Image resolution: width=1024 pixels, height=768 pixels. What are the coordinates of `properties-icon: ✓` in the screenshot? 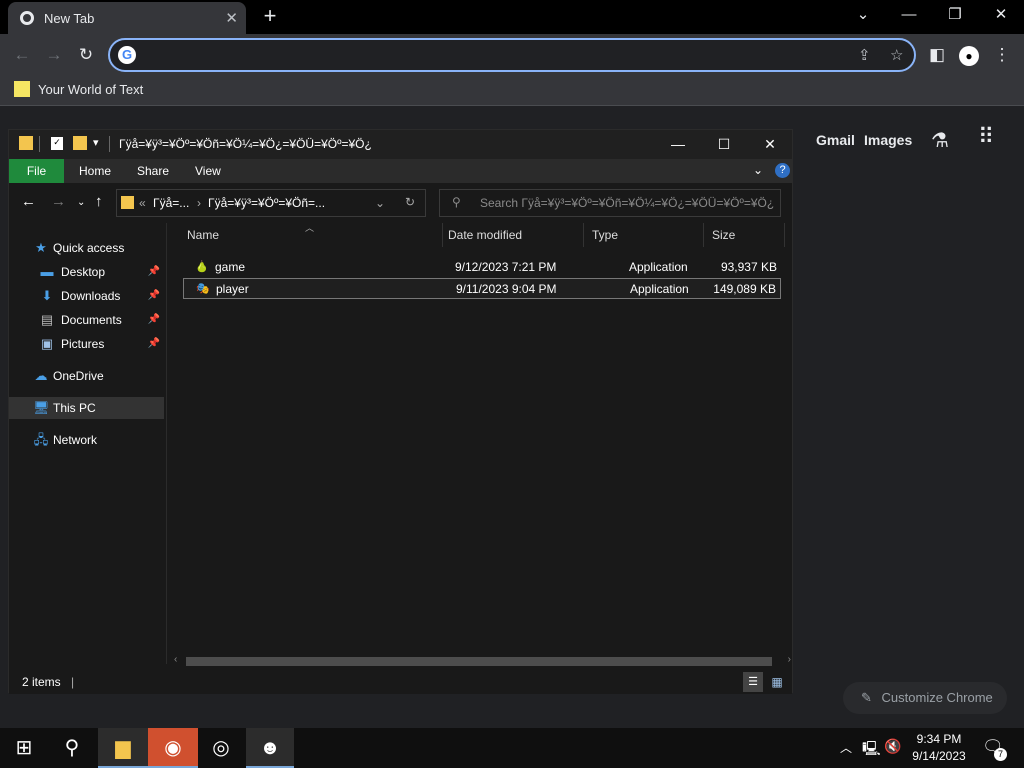 It's located at (57, 143).